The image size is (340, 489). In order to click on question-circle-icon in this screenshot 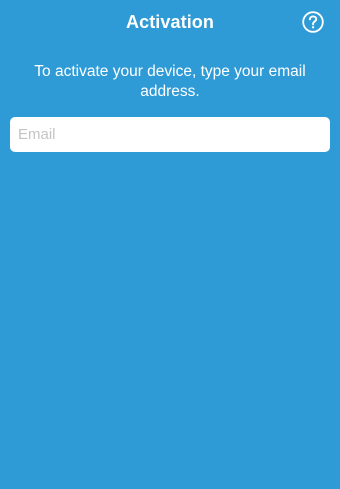, I will do `click(313, 22)`.